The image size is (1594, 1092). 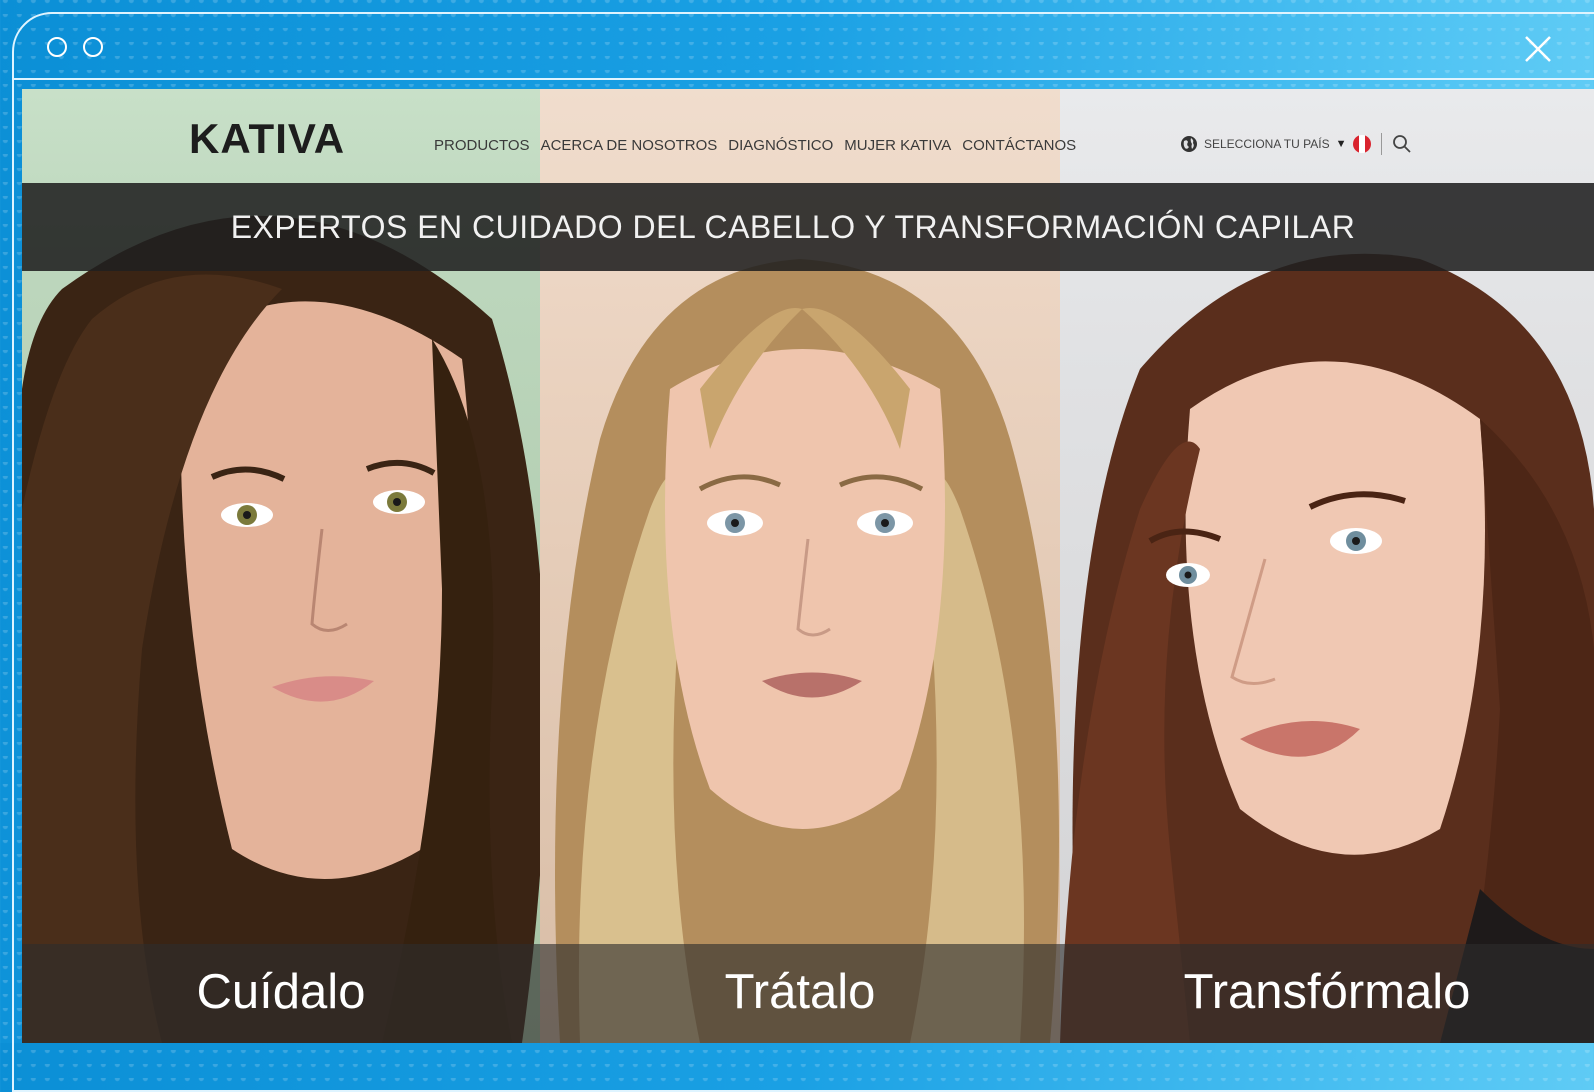 What do you see at coordinates (1402, 144) in the screenshot?
I see `search-icon` at bounding box center [1402, 144].